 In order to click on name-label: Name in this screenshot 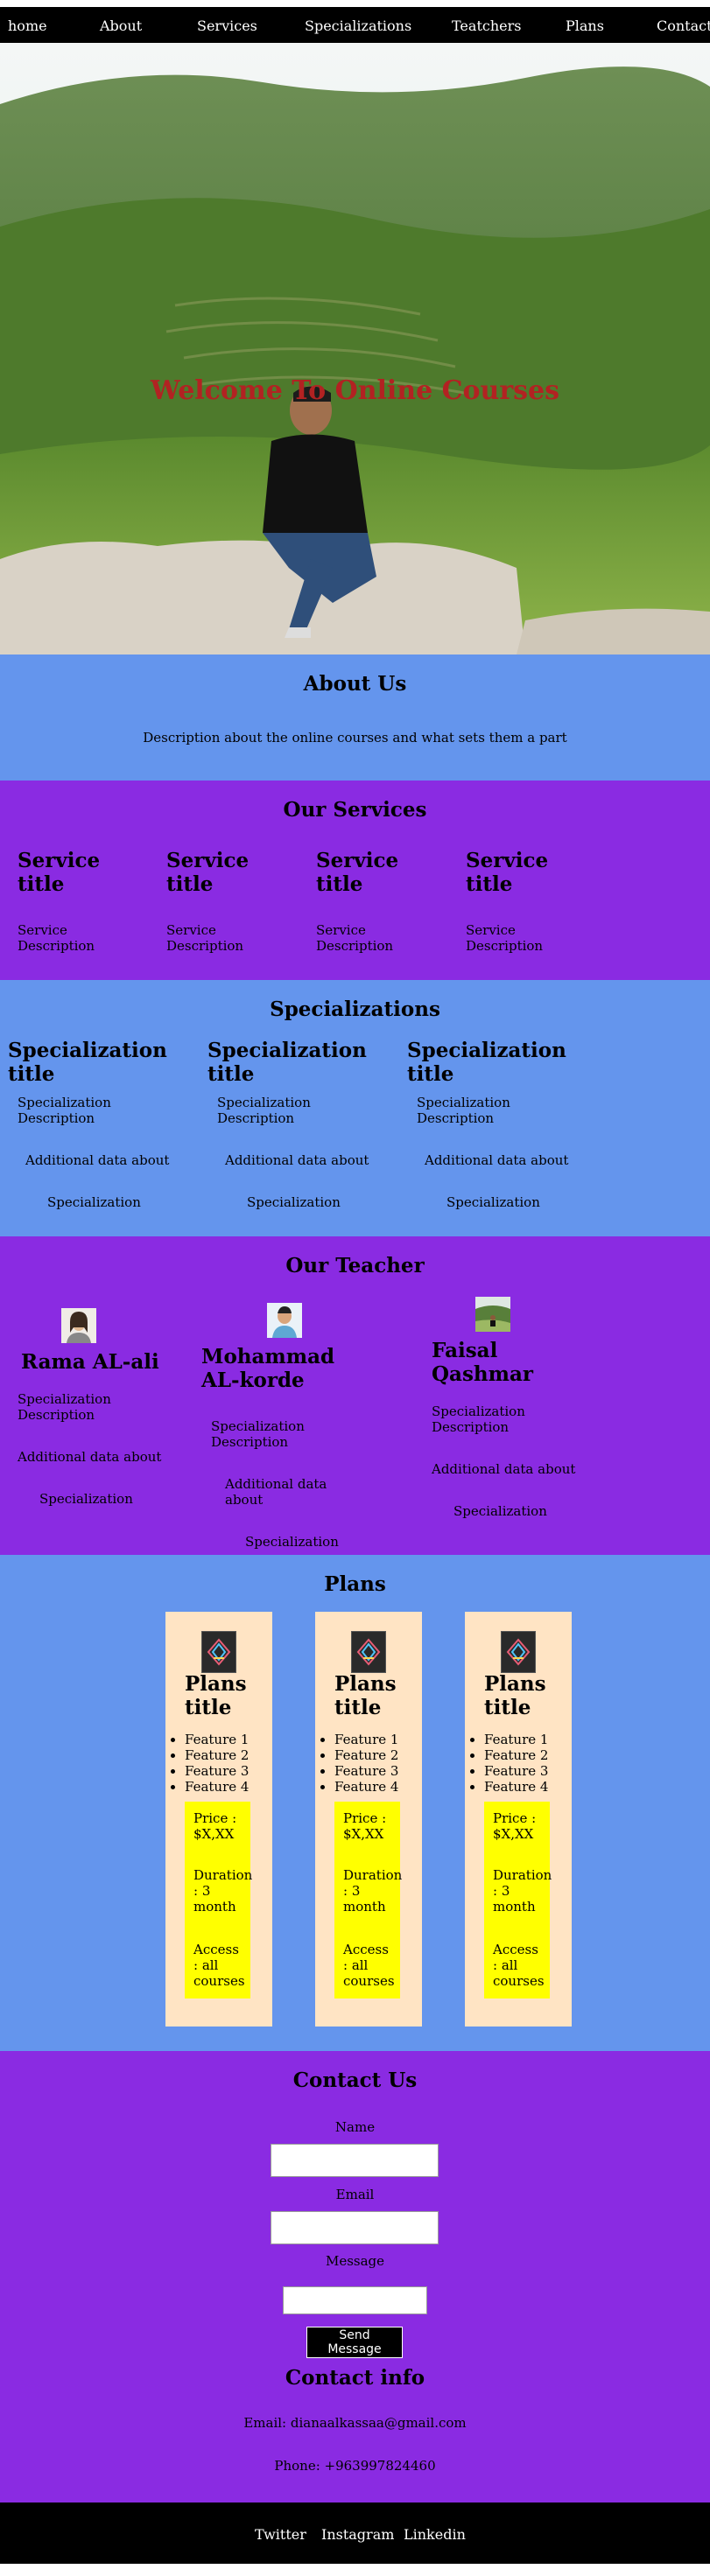, I will do `click(355, 2127)`.